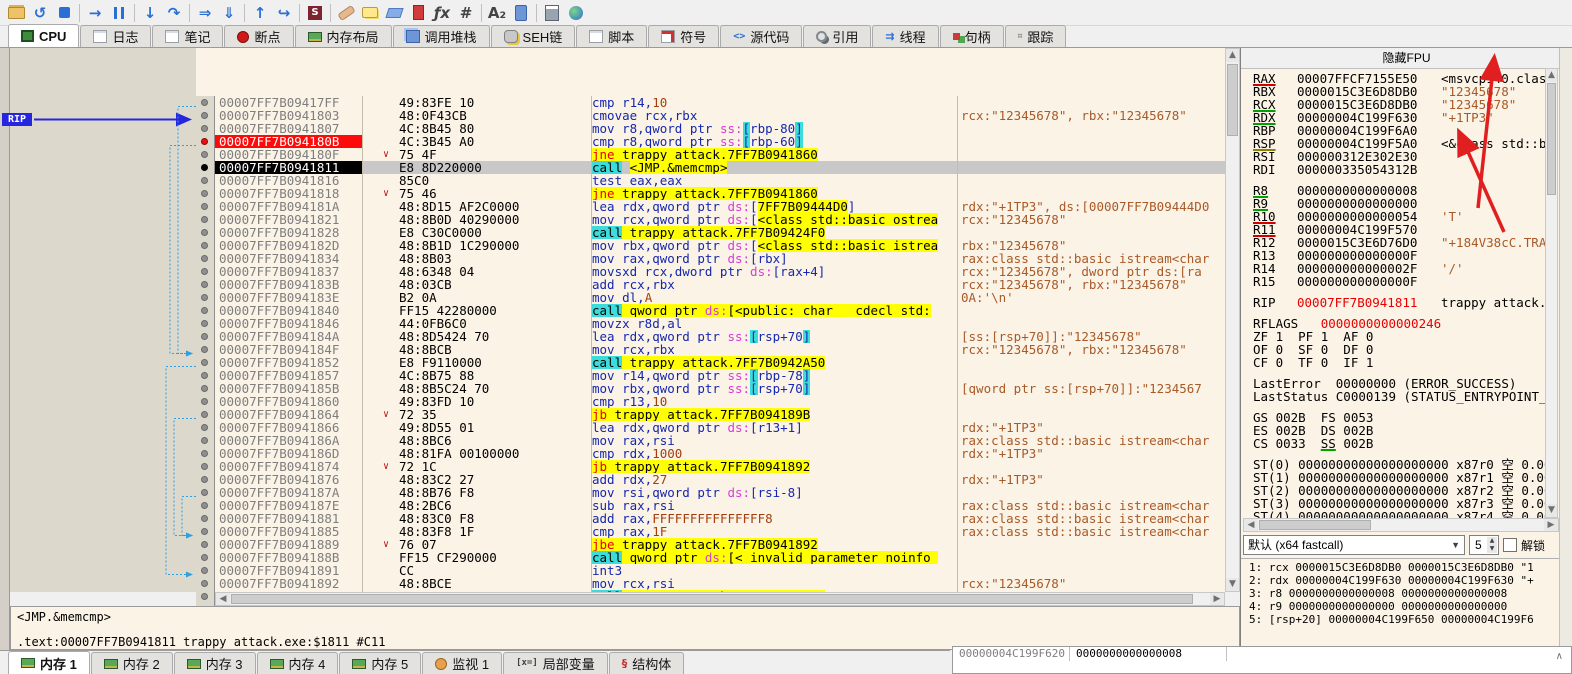 This screenshot has width=1572, height=674. Describe the element at coordinates (555, 663) in the screenshot. I see `bottom-tab-局部变量: [x=] 局部变量` at that location.